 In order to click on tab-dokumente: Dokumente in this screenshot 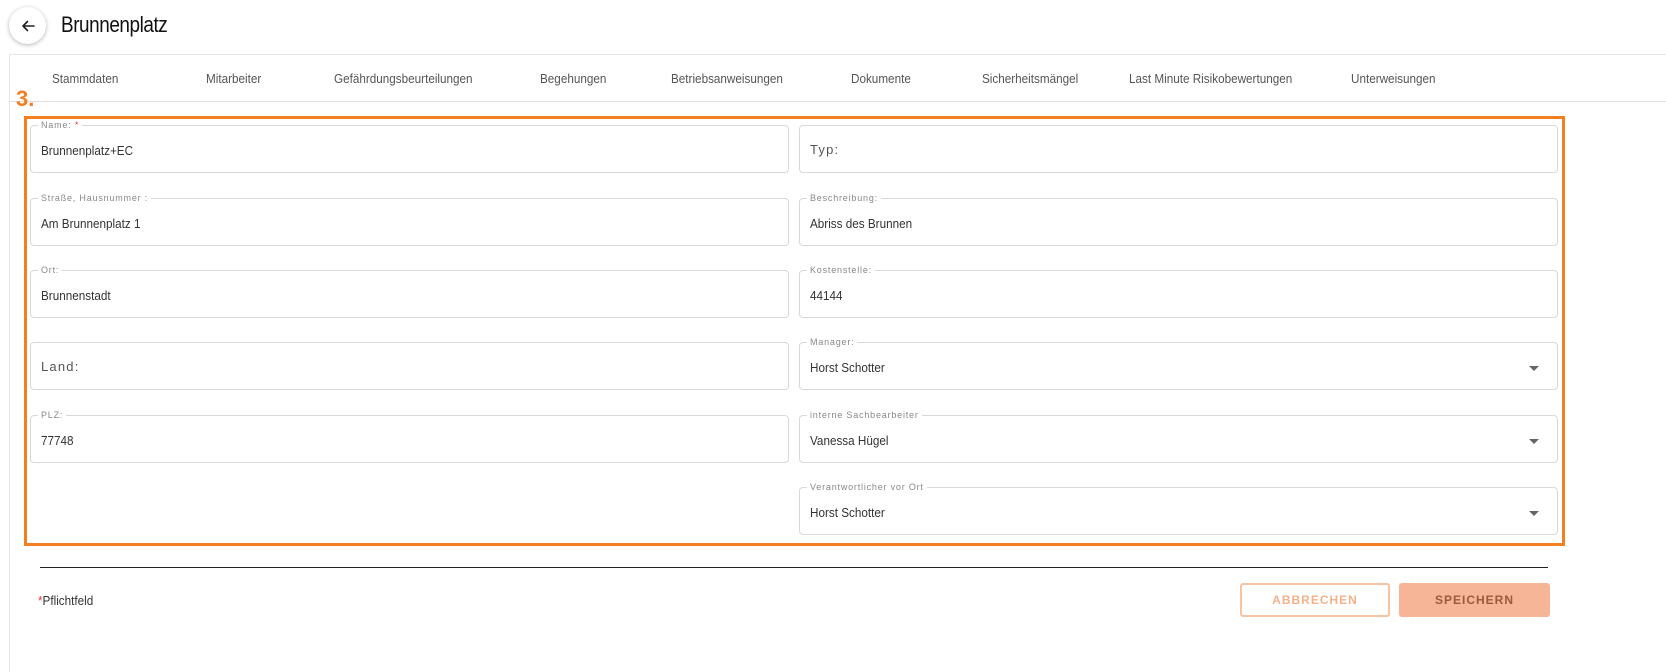, I will do `click(881, 79)`.